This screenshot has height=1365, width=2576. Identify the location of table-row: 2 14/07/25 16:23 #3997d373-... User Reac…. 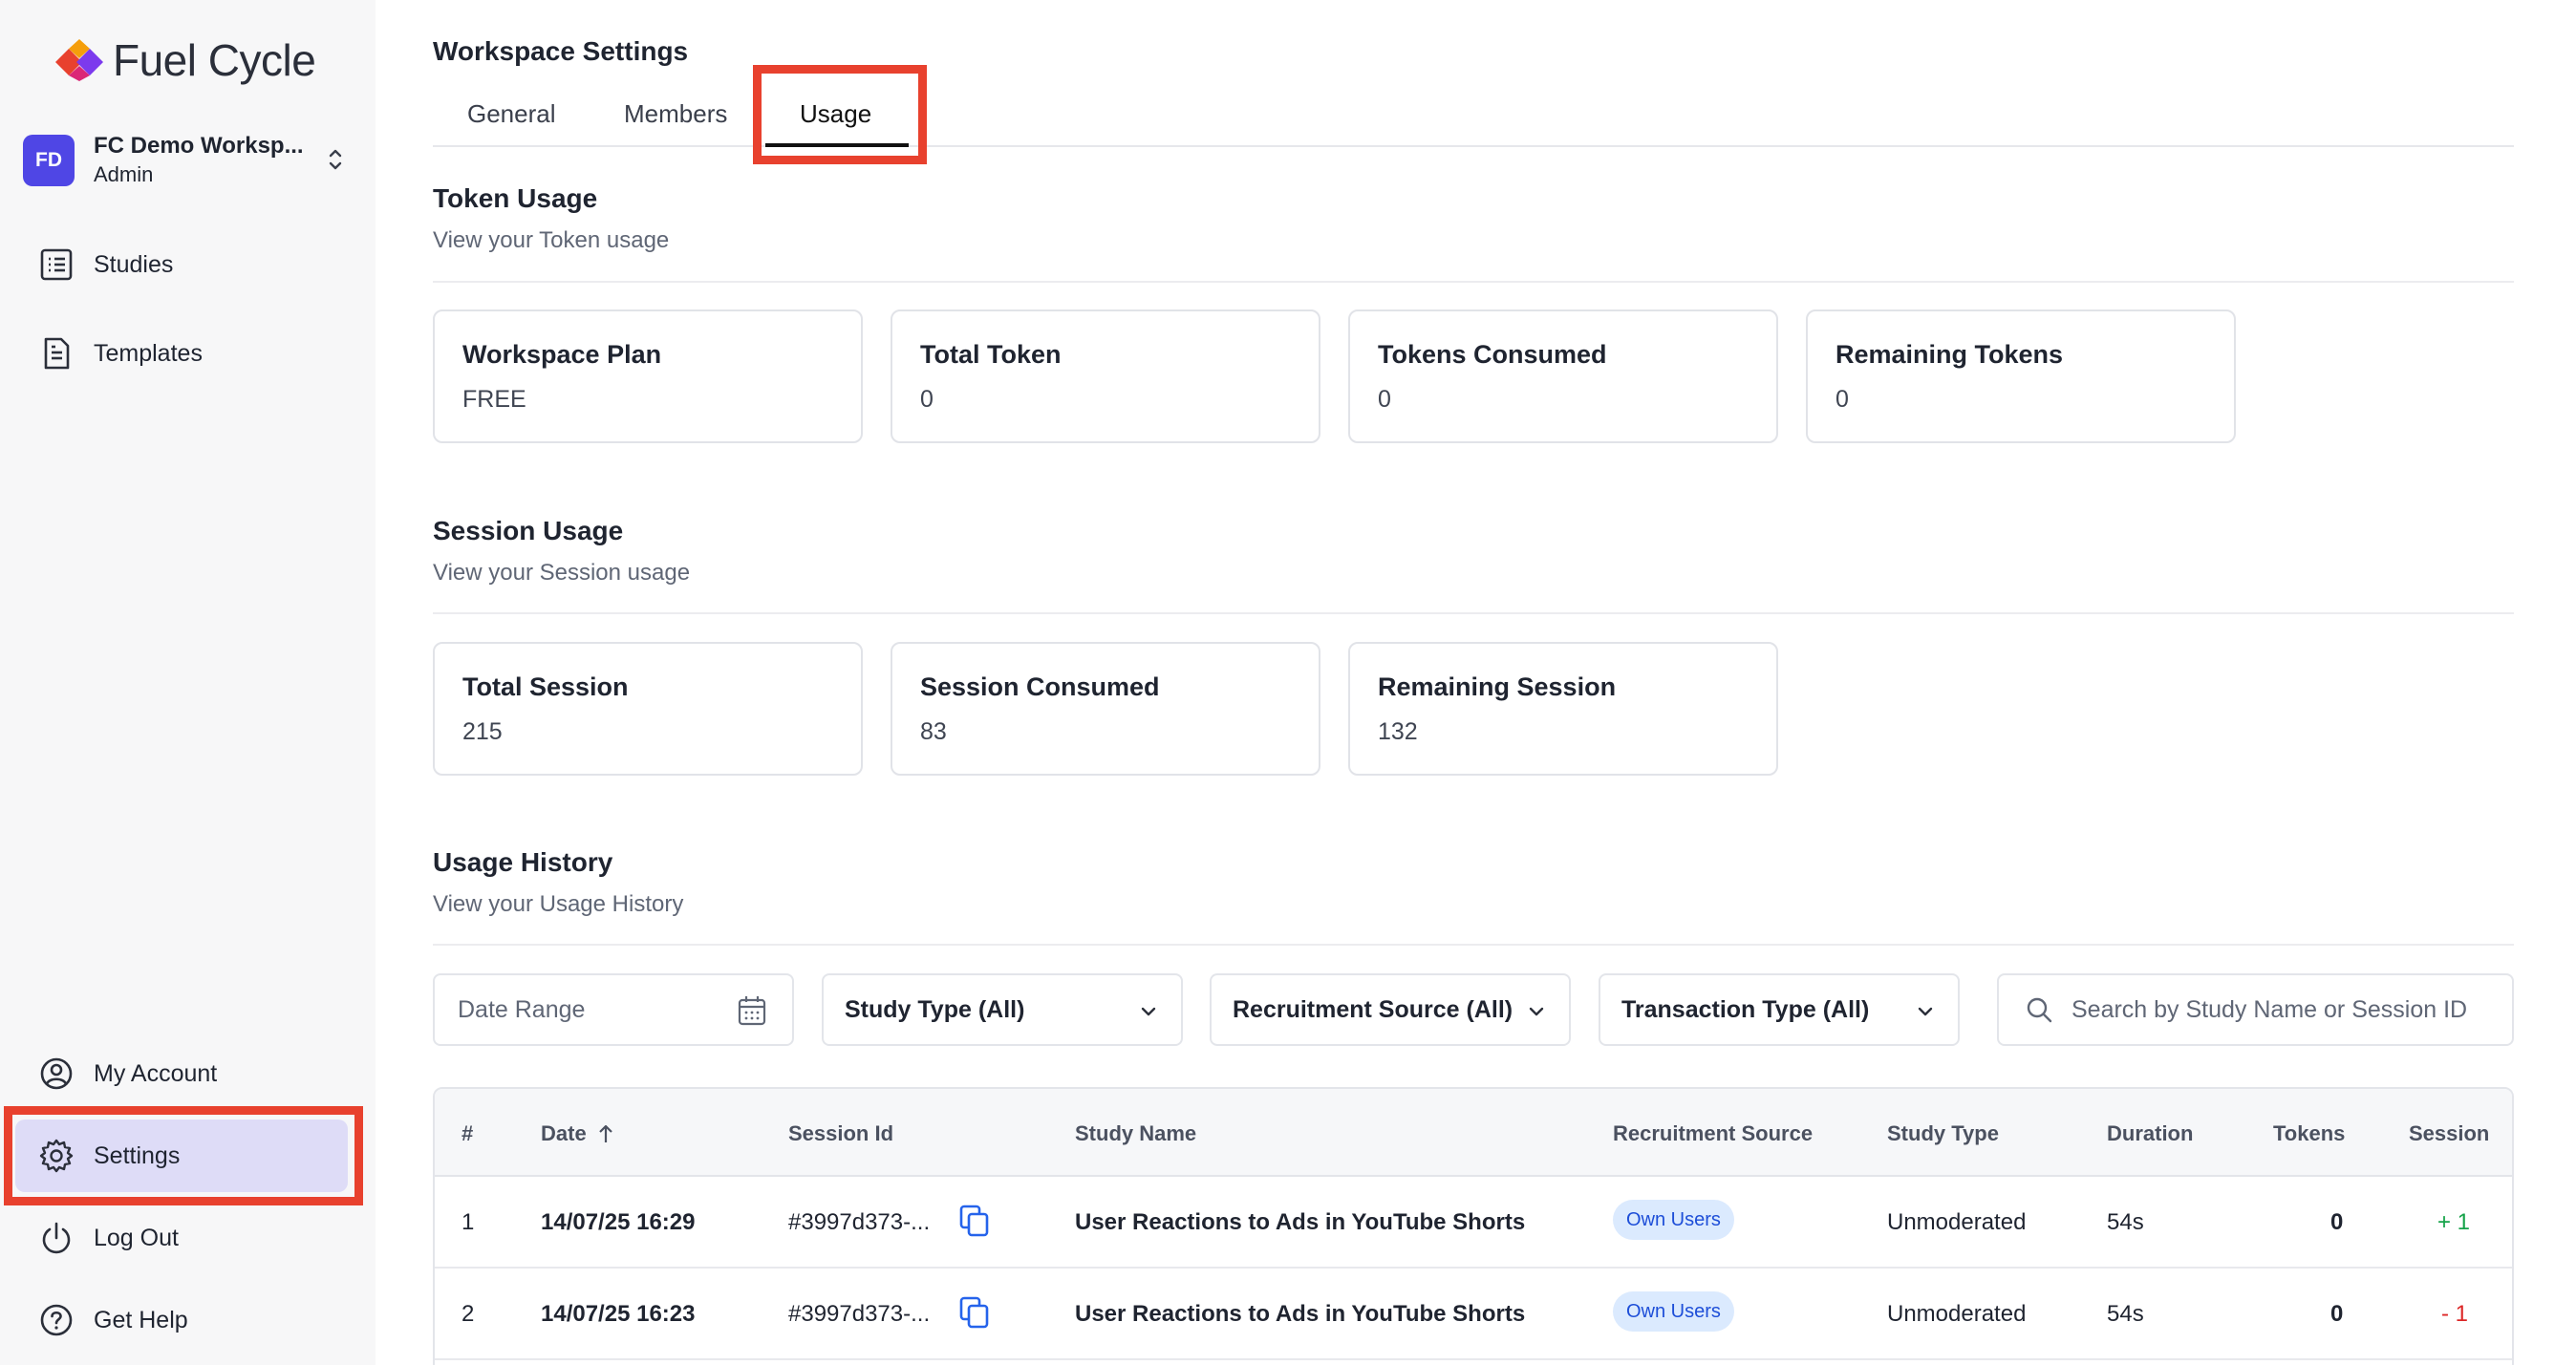
(1473, 1315).